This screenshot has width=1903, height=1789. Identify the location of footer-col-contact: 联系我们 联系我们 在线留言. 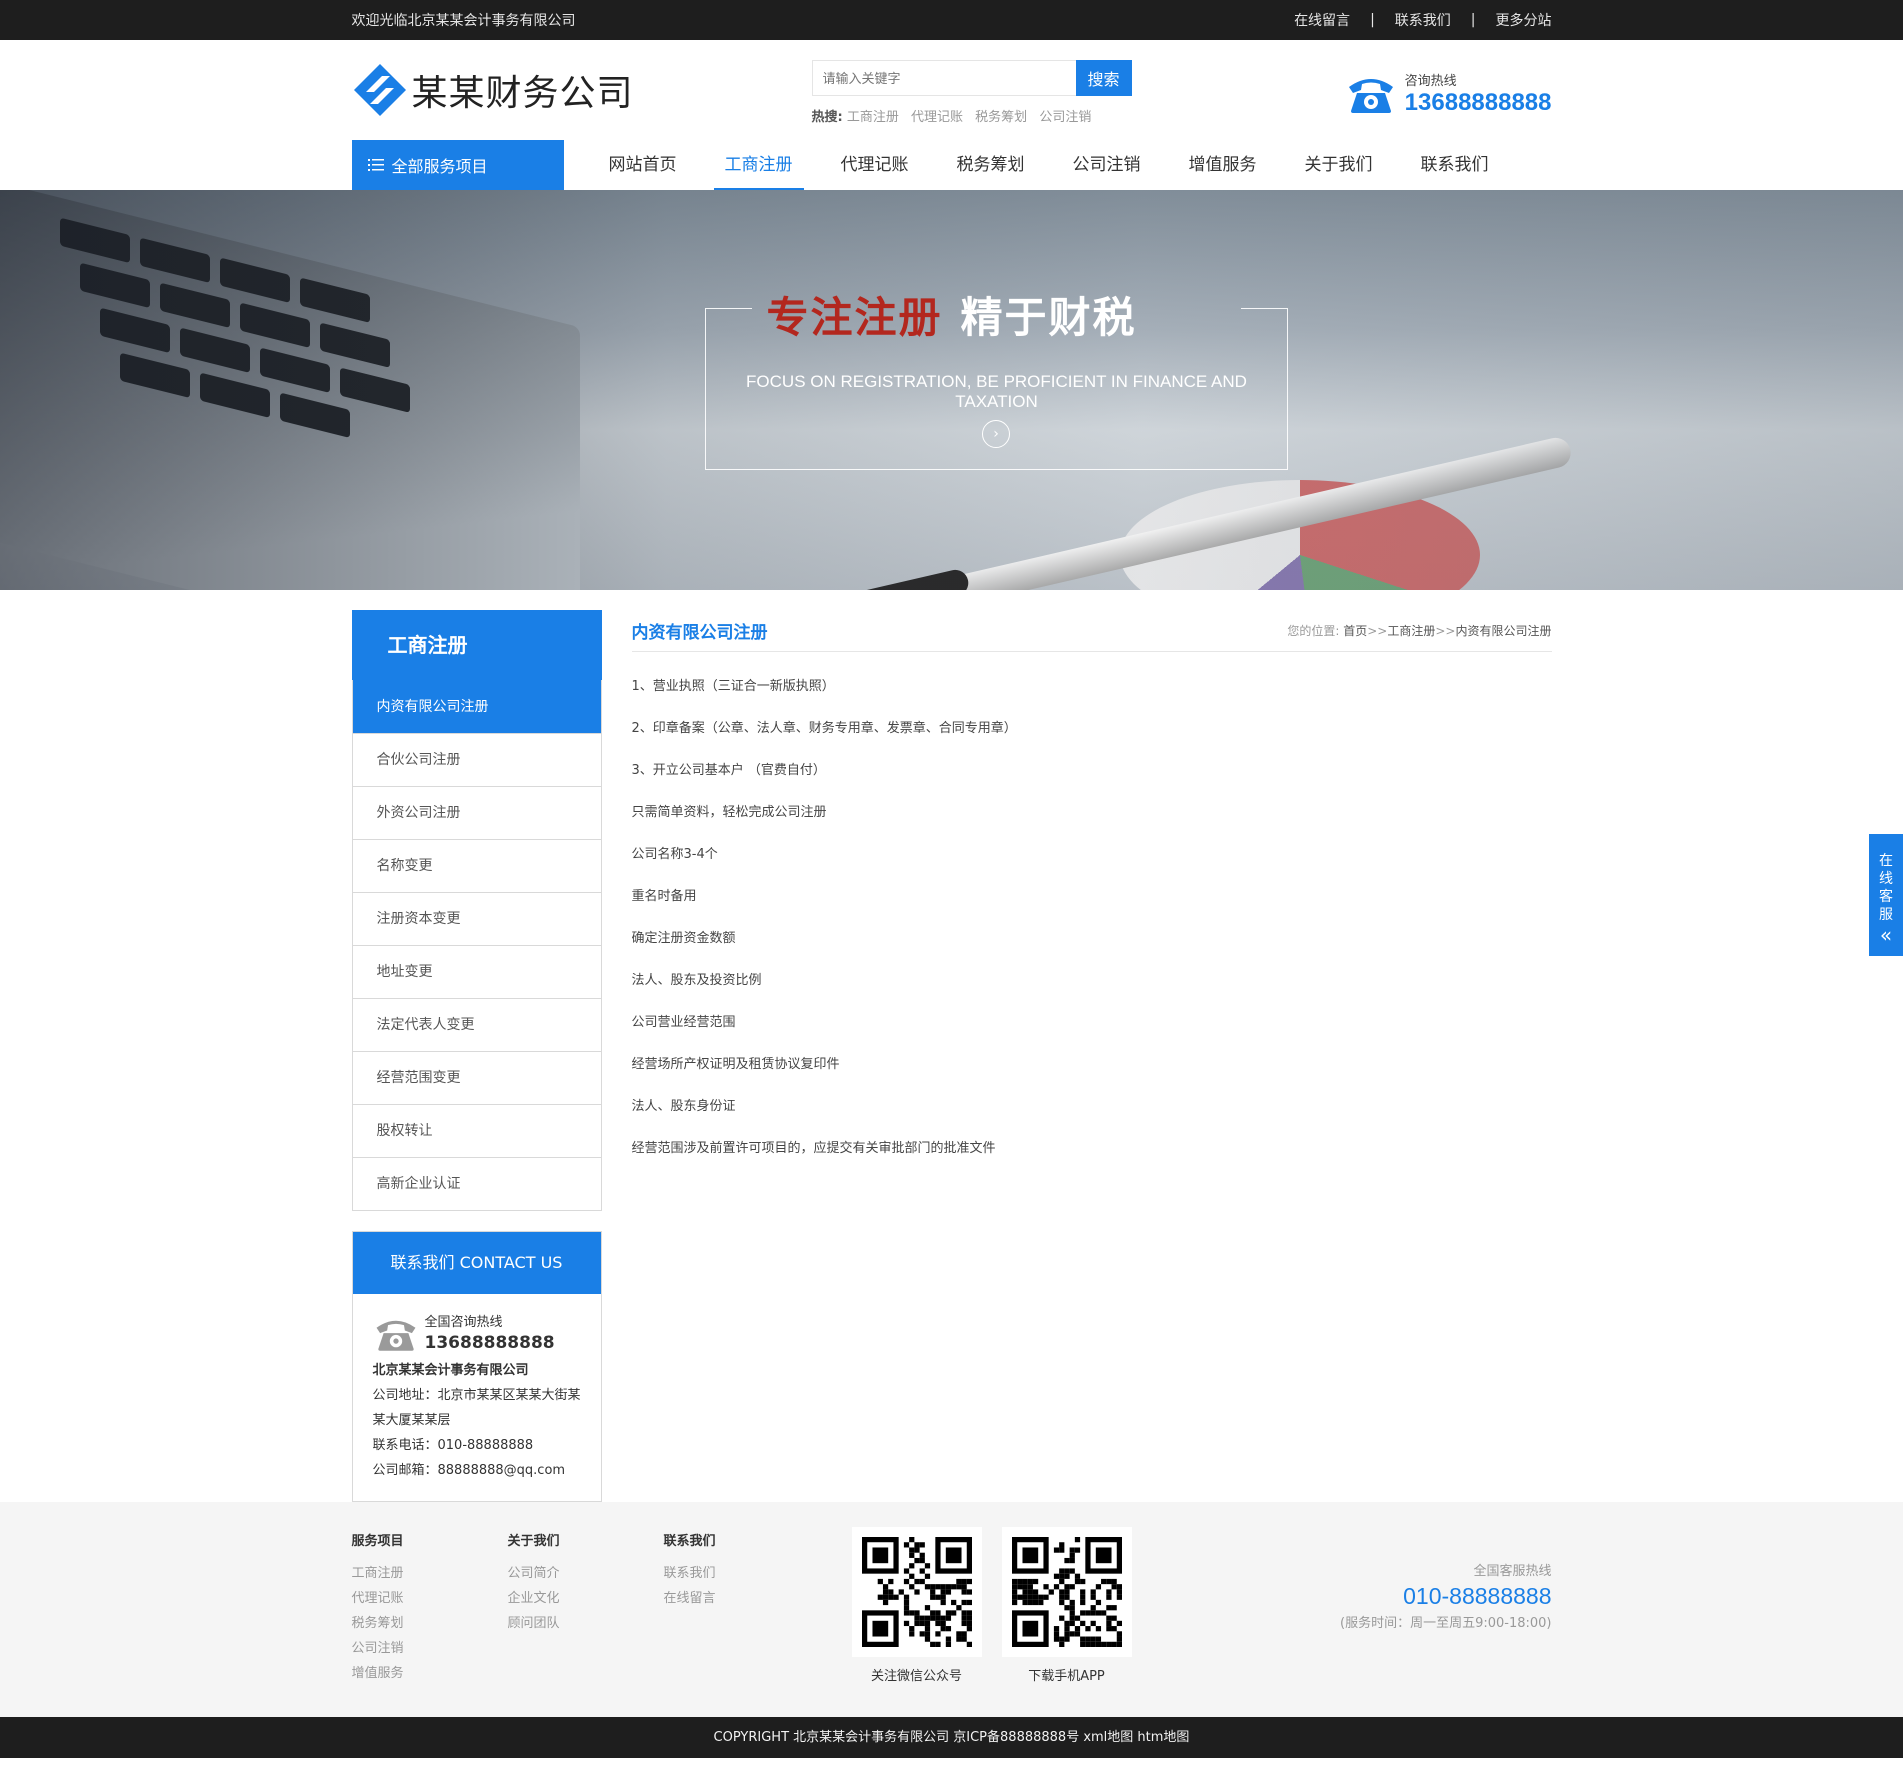
(690, 1570).